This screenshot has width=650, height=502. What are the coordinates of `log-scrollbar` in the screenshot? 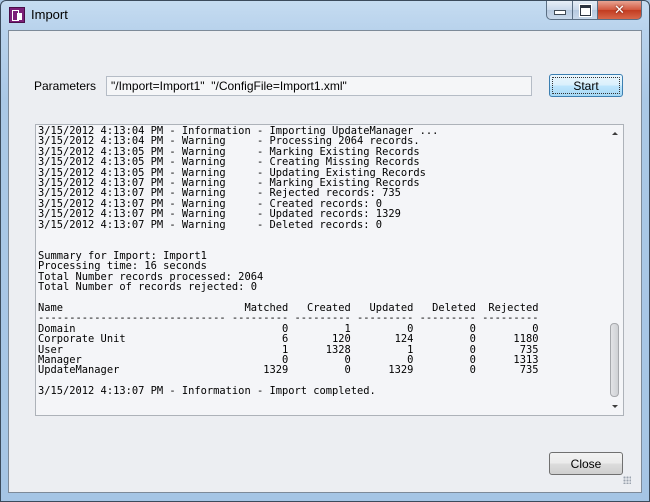 It's located at (614, 270).